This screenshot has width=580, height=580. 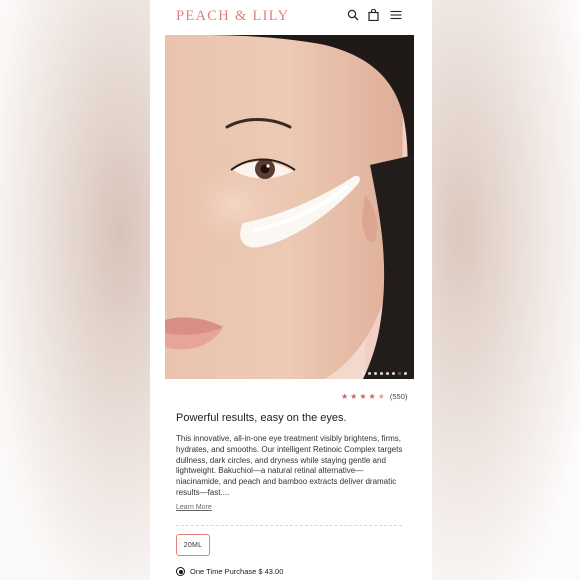 What do you see at coordinates (397, 16) in the screenshot?
I see `menu-icon` at bounding box center [397, 16].